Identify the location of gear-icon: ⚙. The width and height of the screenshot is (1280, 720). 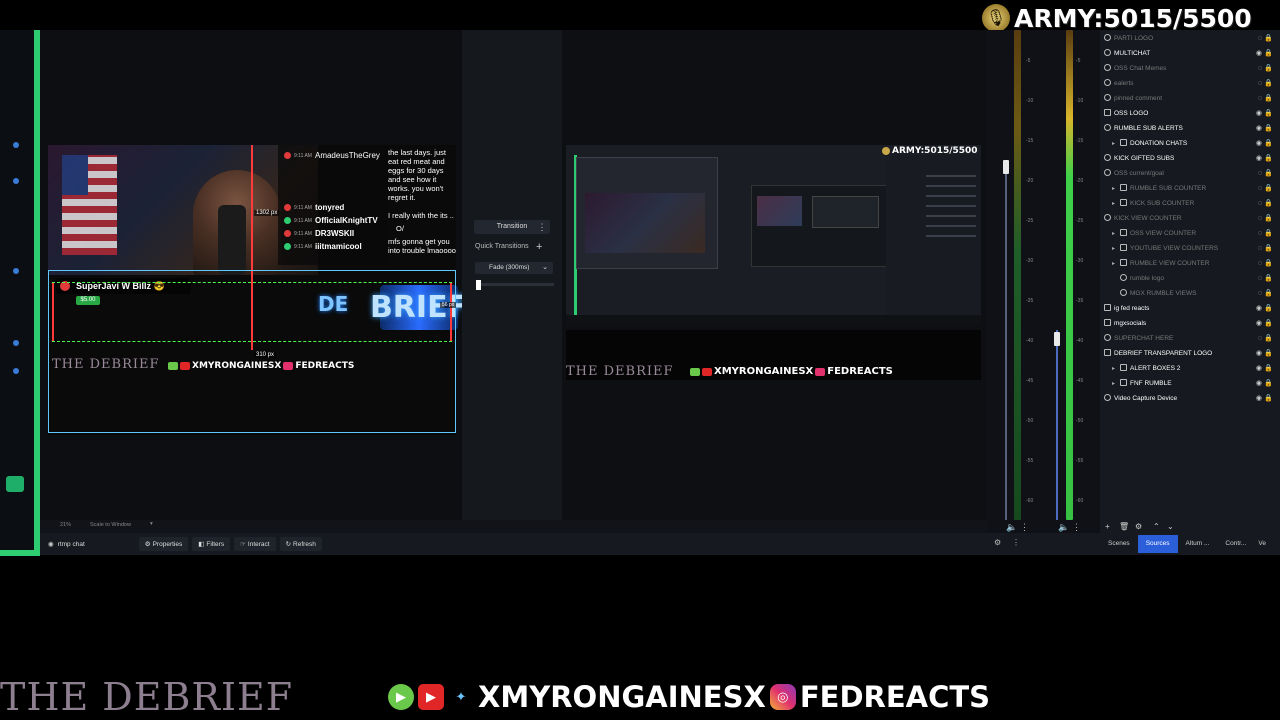
(1138, 526).